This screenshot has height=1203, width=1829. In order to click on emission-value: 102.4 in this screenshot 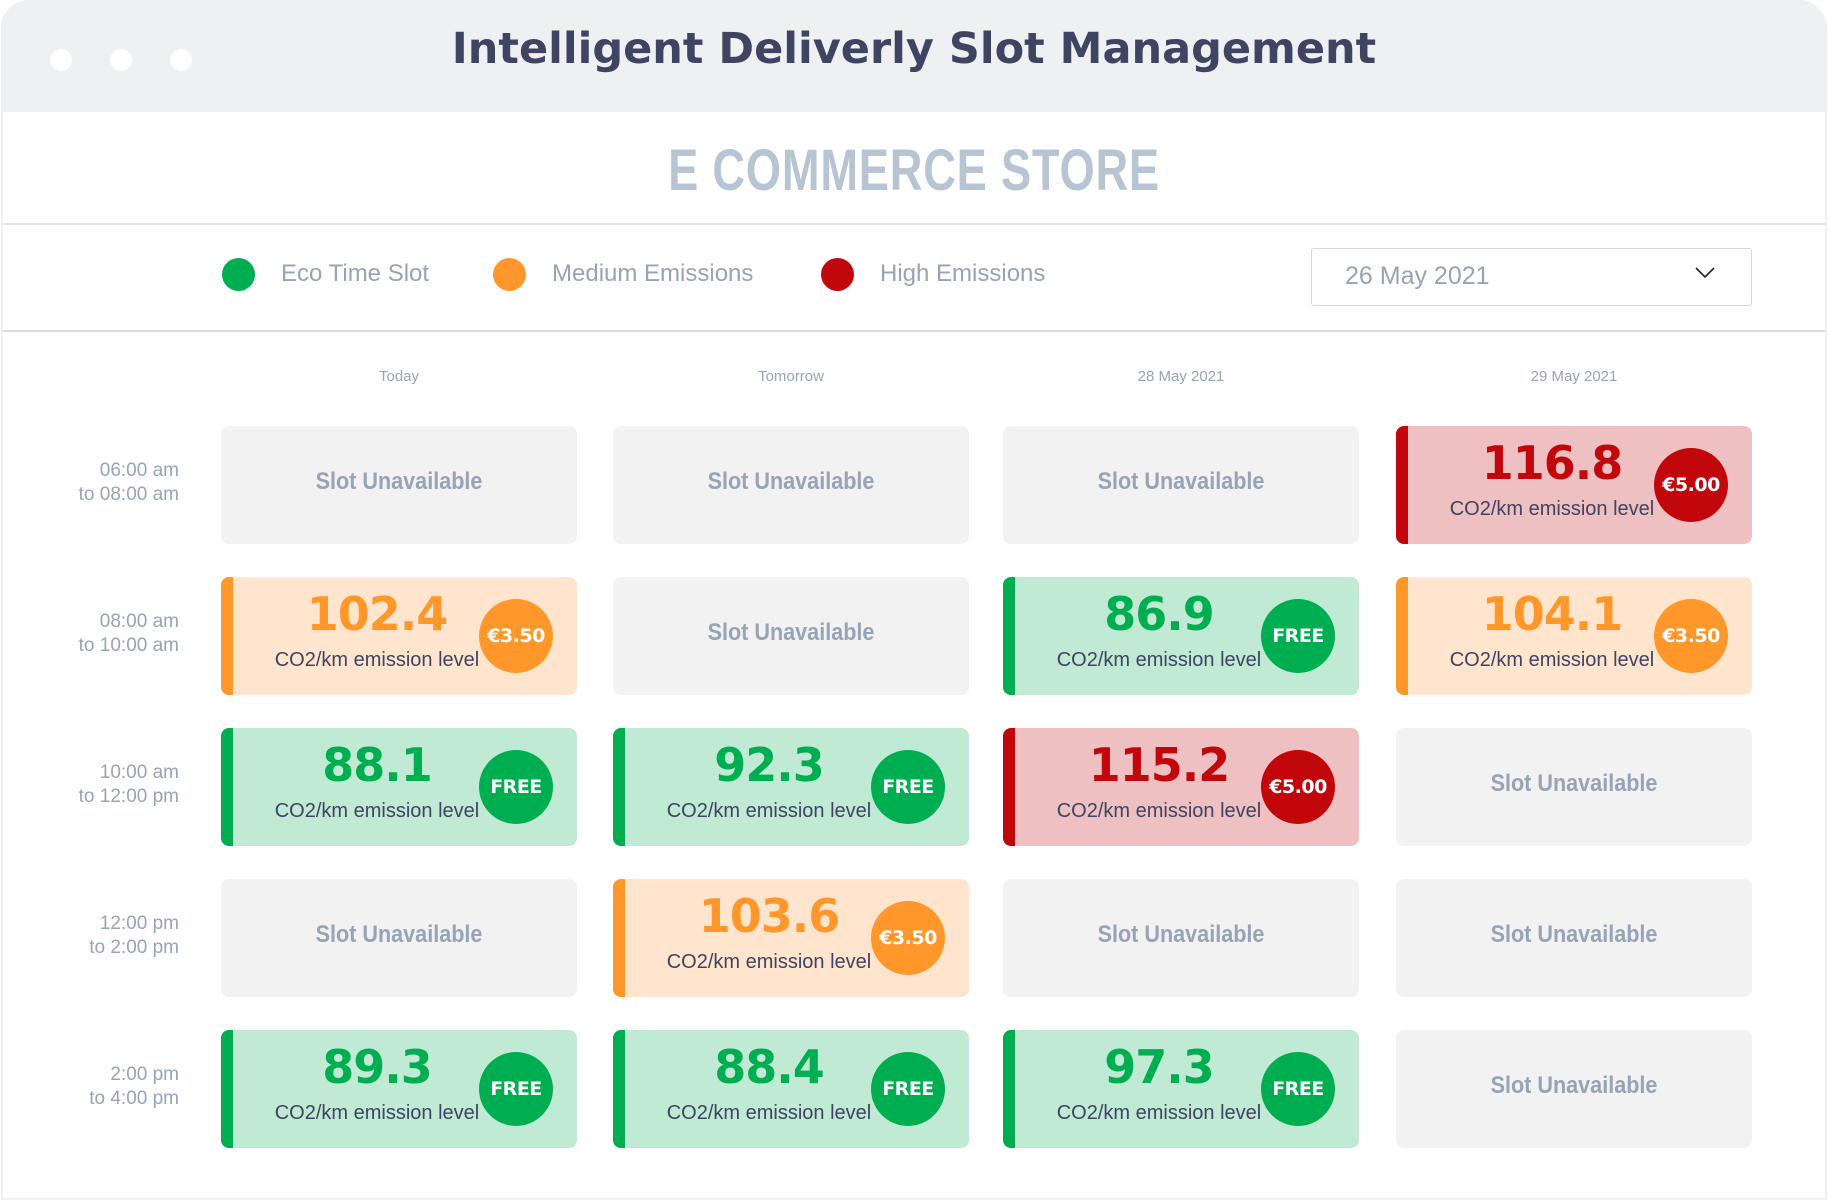, I will do `click(377, 614)`.